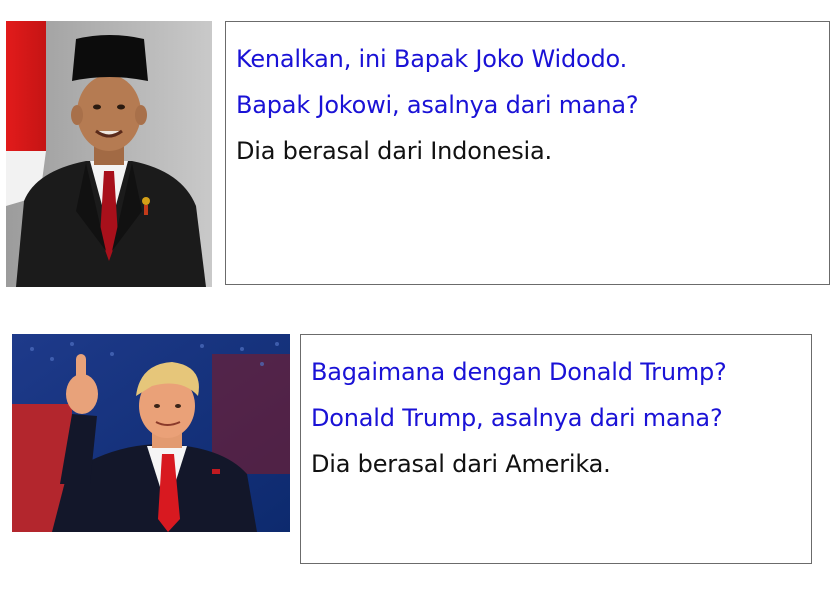 This screenshot has height=594, width=835. What do you see at coordinates (517, 418) in the screenshot?
I see `question-line-2: Donald Trump, asalnya dari mana?` at bounding box center [517, 418].